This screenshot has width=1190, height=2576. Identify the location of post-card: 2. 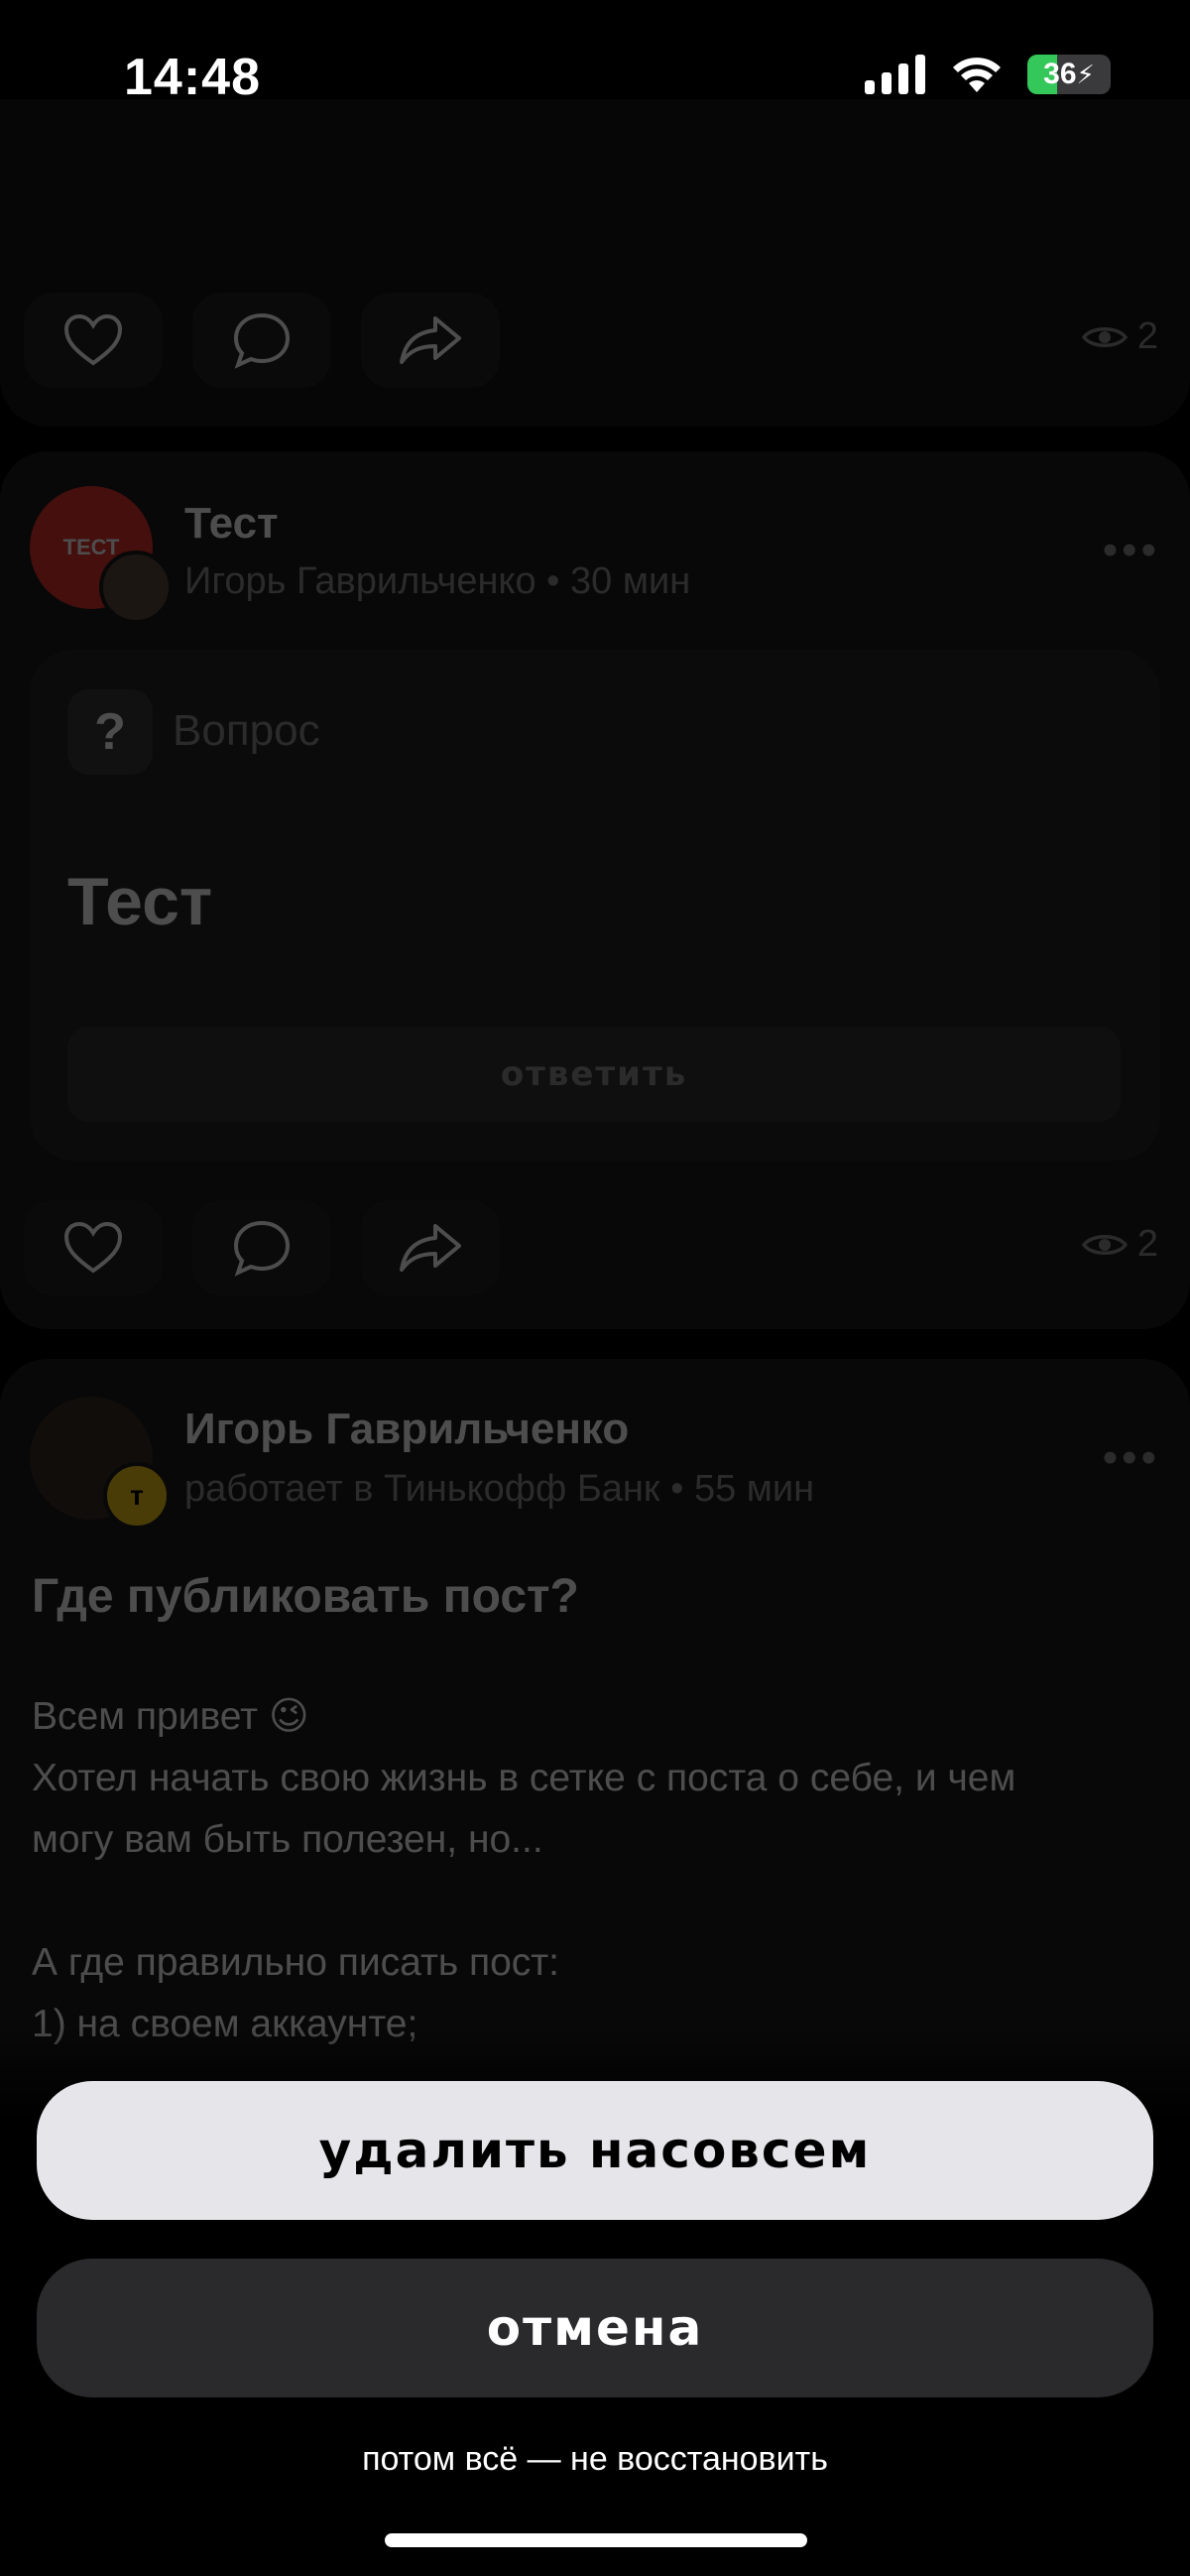
(595, 263).